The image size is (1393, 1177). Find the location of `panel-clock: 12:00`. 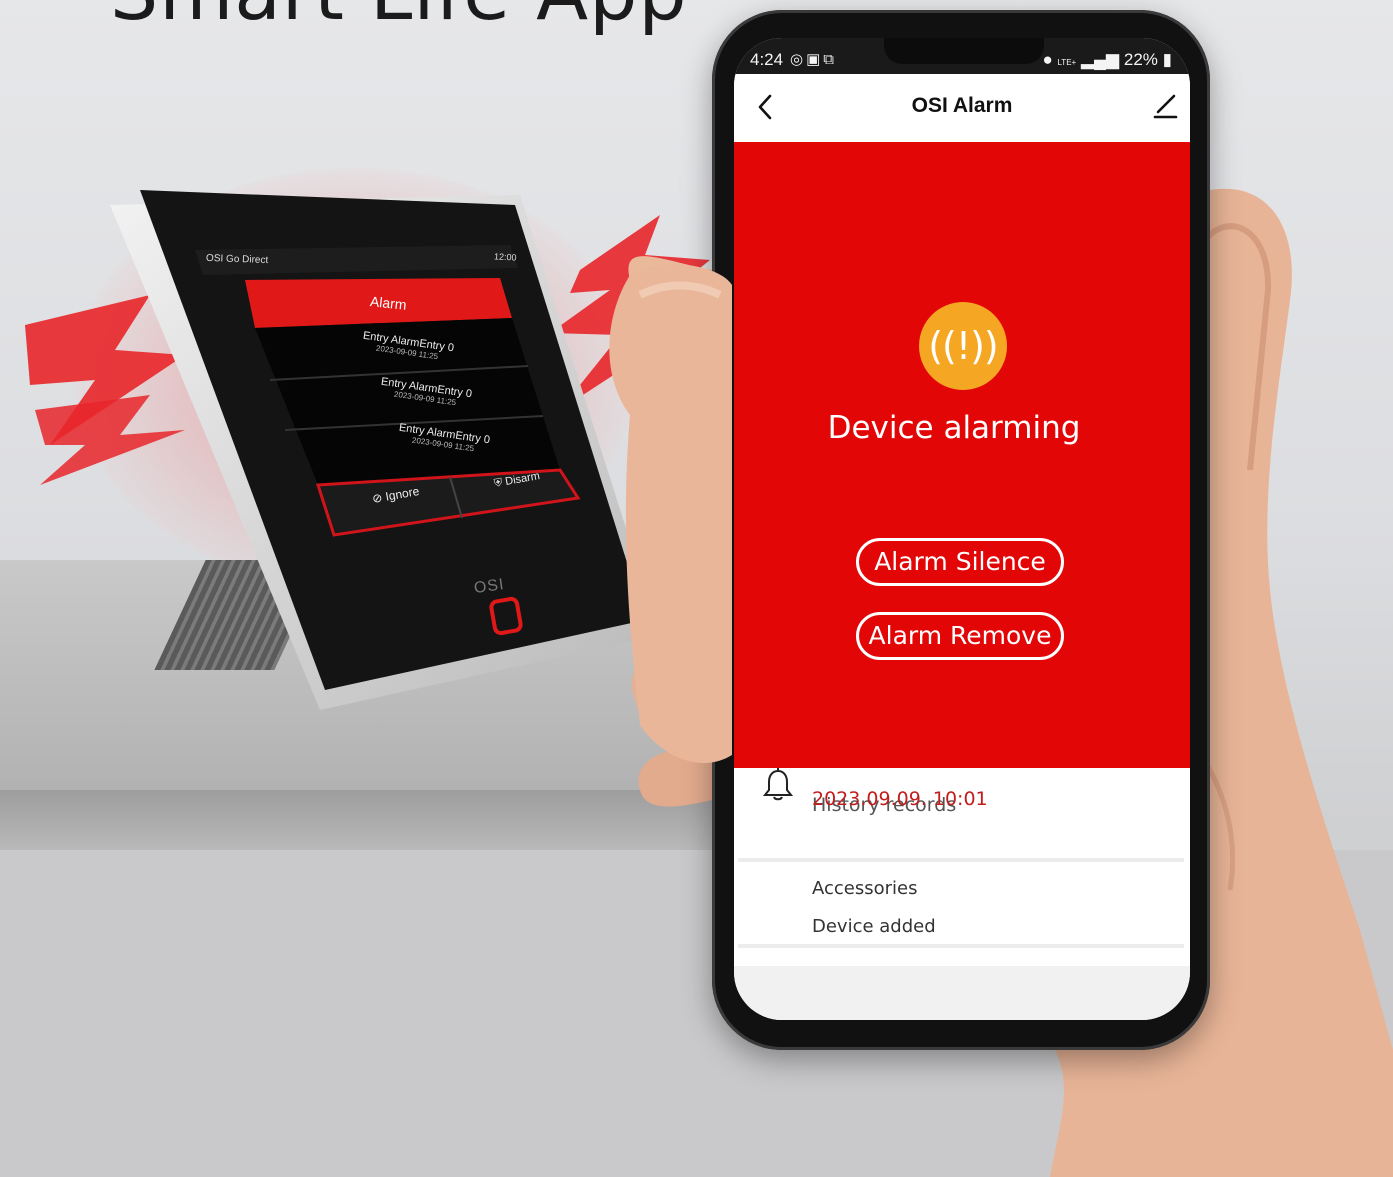

panel-clock: 12:00 is located at coordinates (505, 257).